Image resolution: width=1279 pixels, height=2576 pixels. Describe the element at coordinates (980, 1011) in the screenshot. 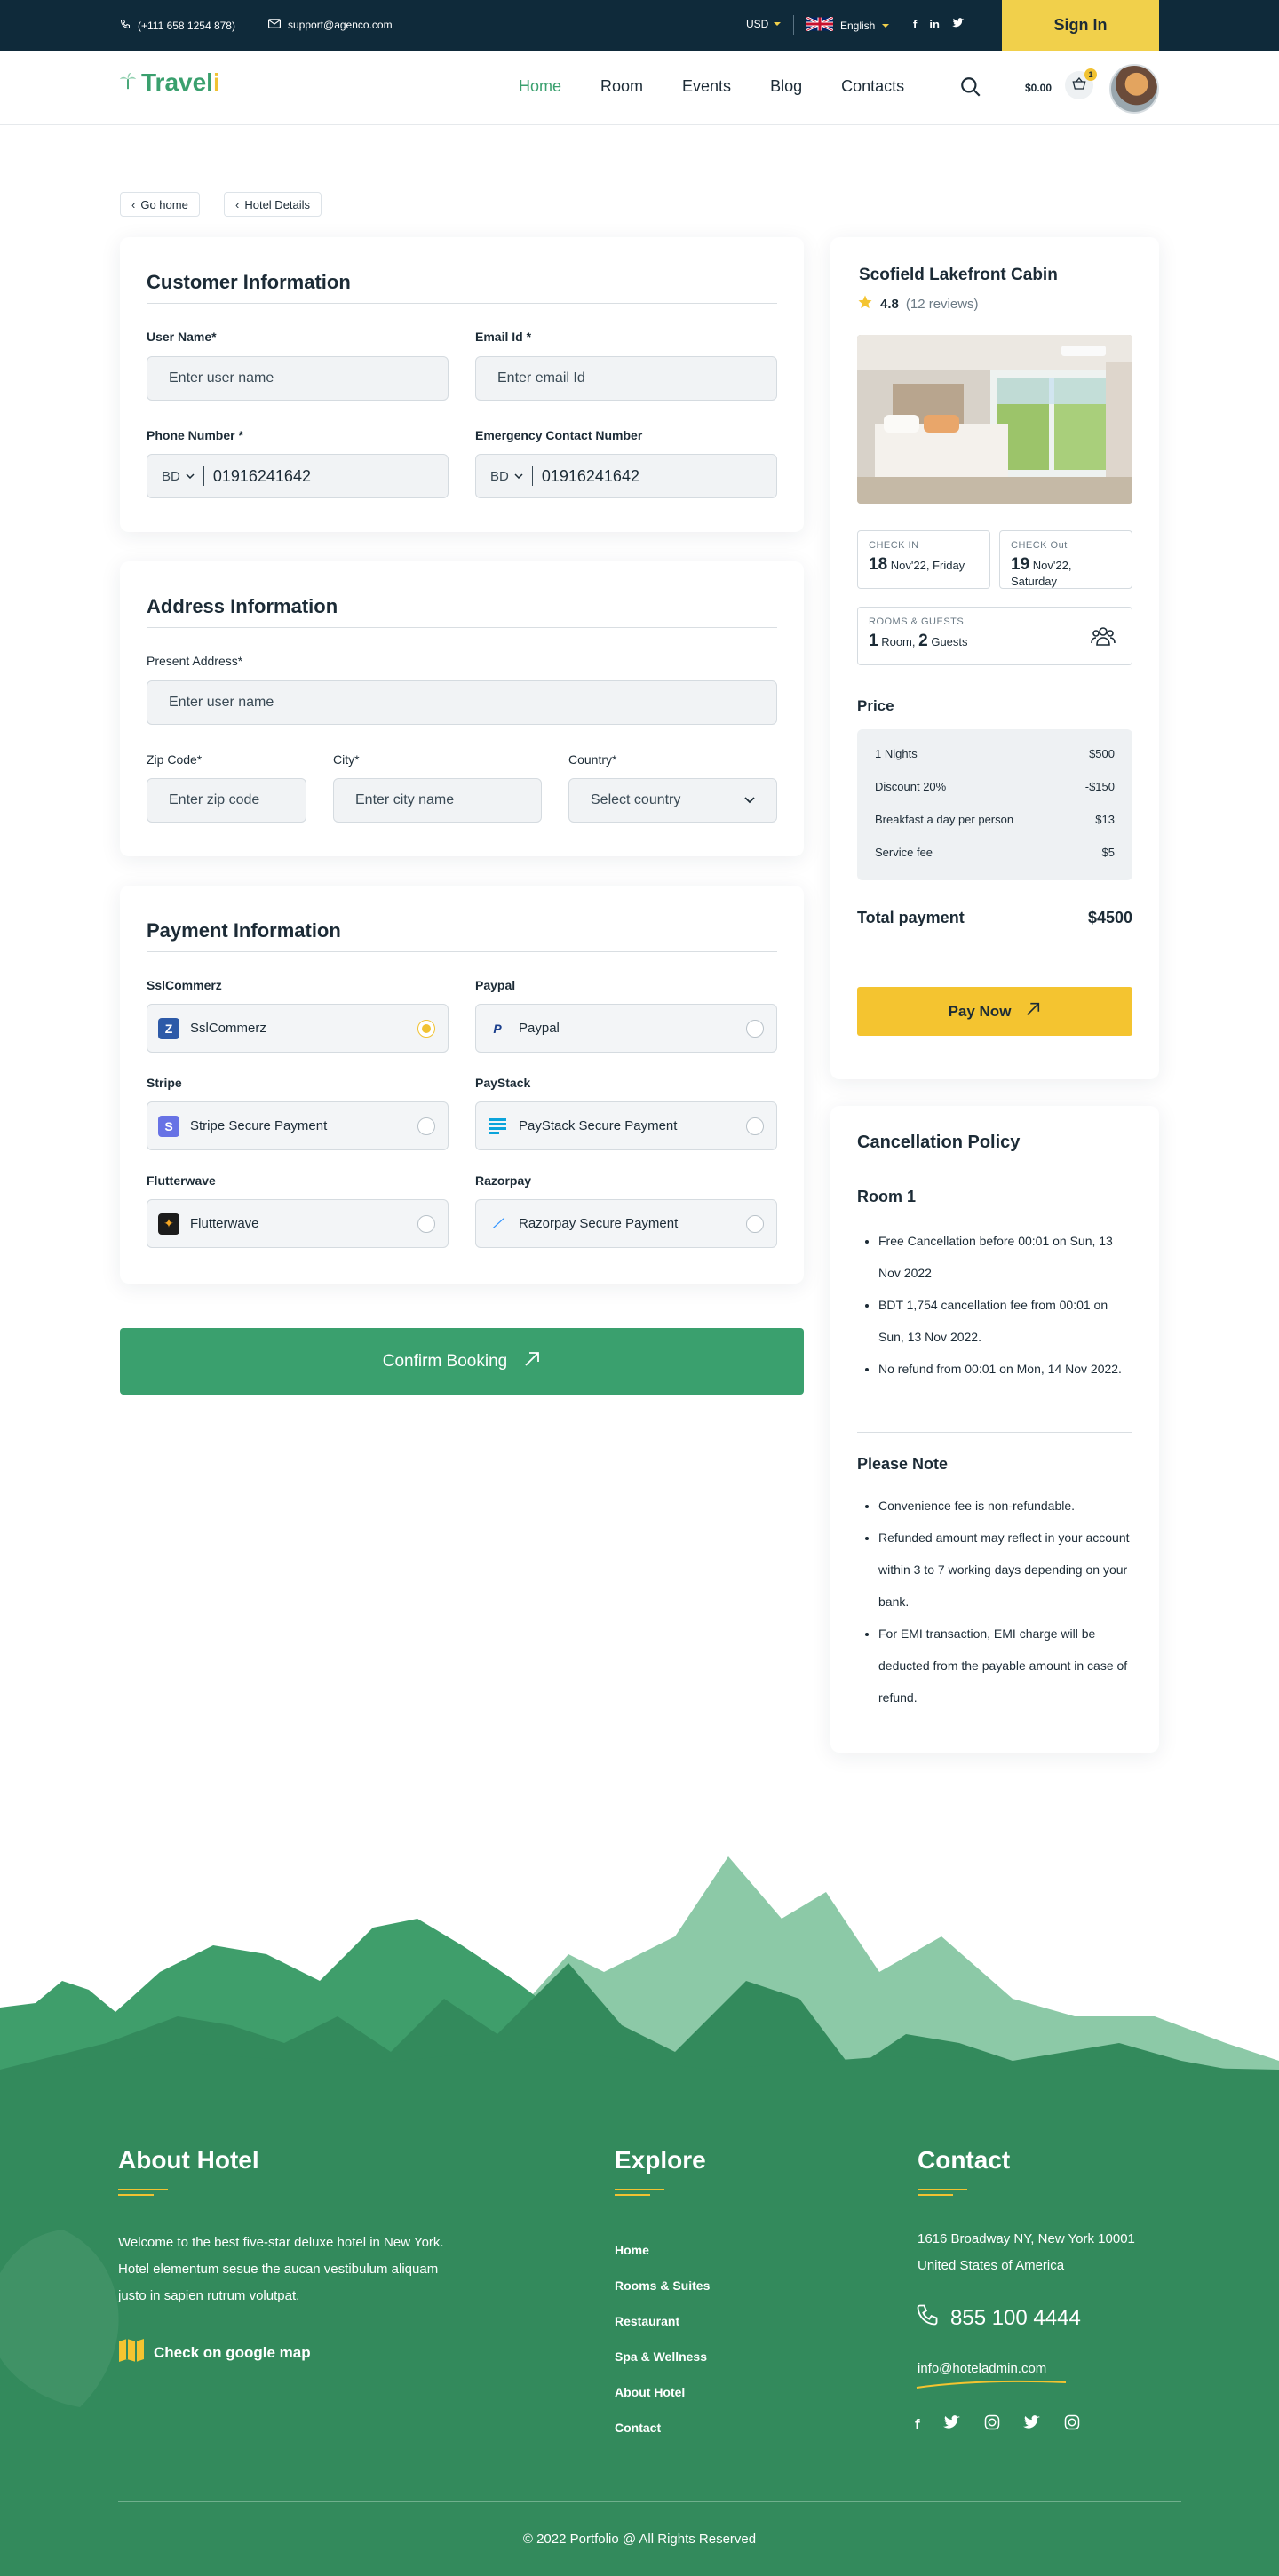

I see `pay-now-label: Pay Now` at that location.